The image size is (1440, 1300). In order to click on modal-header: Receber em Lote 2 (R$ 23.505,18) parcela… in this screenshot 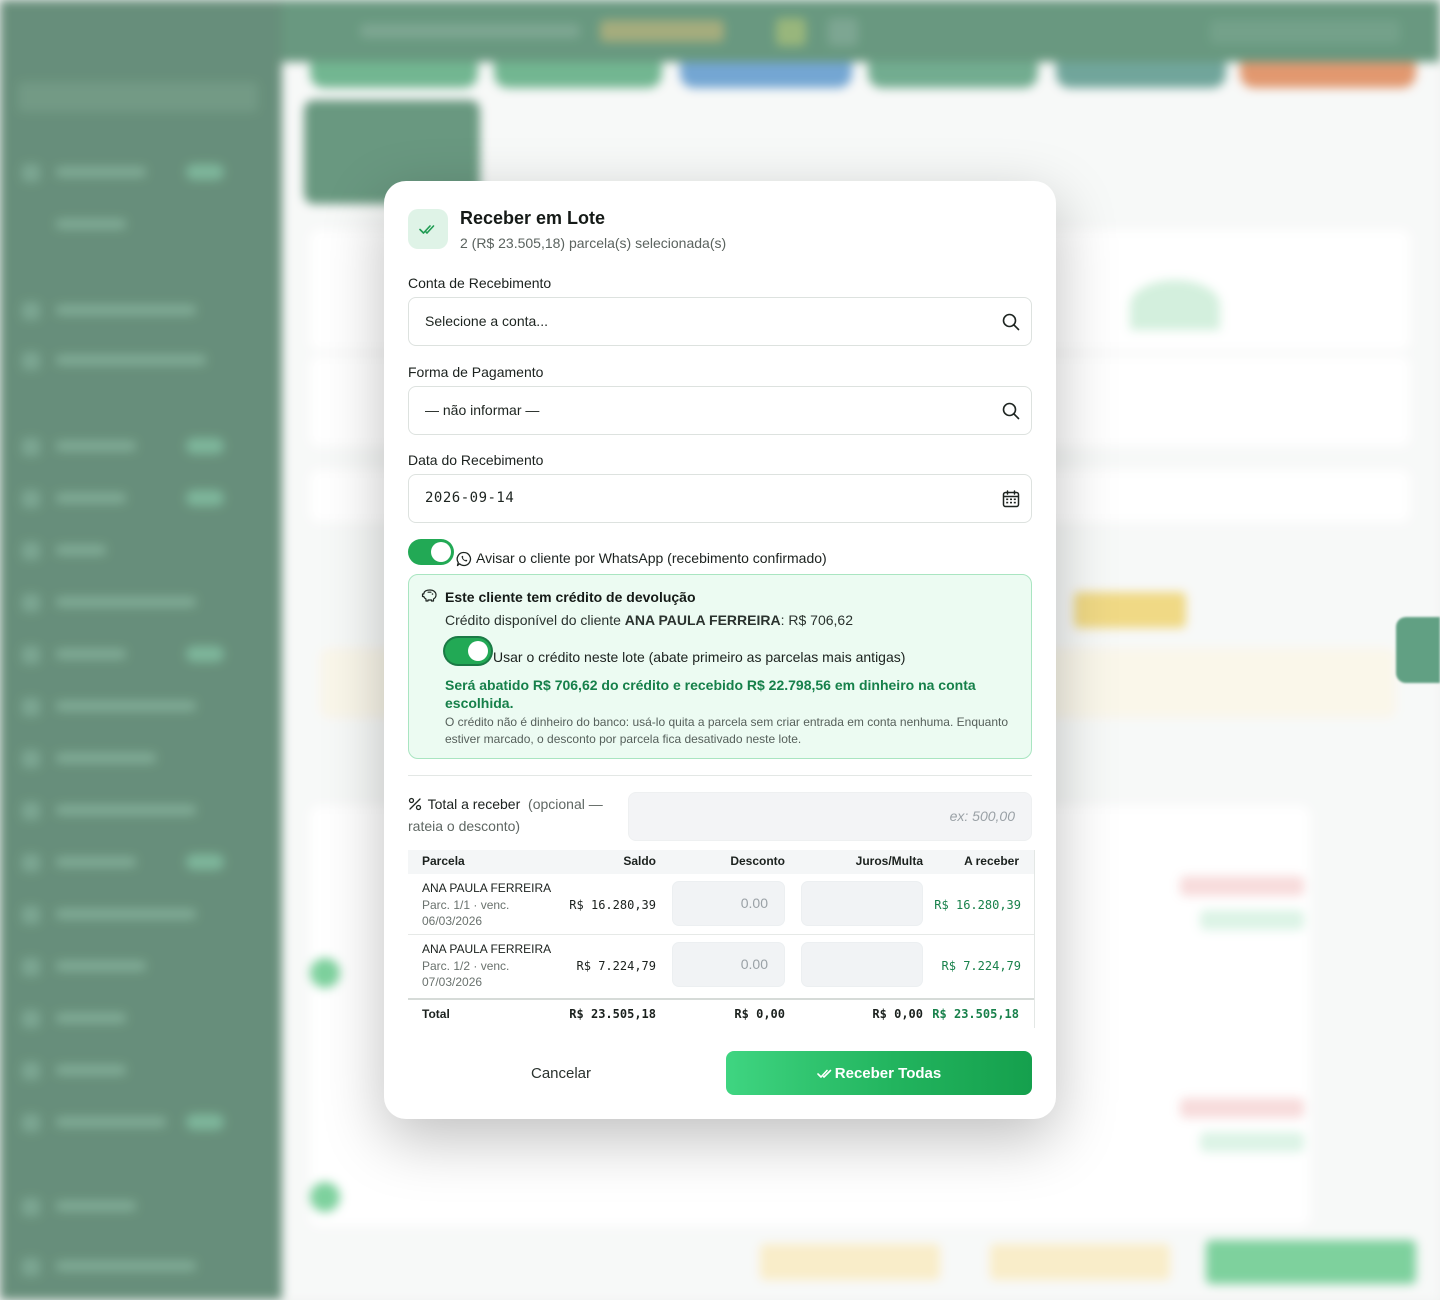, I will do `click(720, 230)`.